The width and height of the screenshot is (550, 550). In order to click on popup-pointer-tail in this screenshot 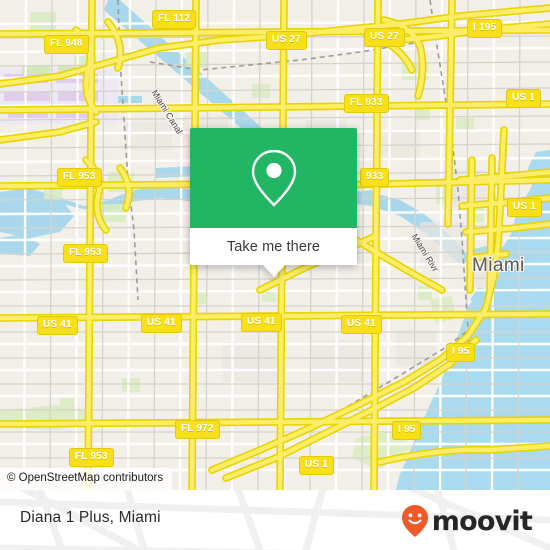, I will do `click(273, 270)`.